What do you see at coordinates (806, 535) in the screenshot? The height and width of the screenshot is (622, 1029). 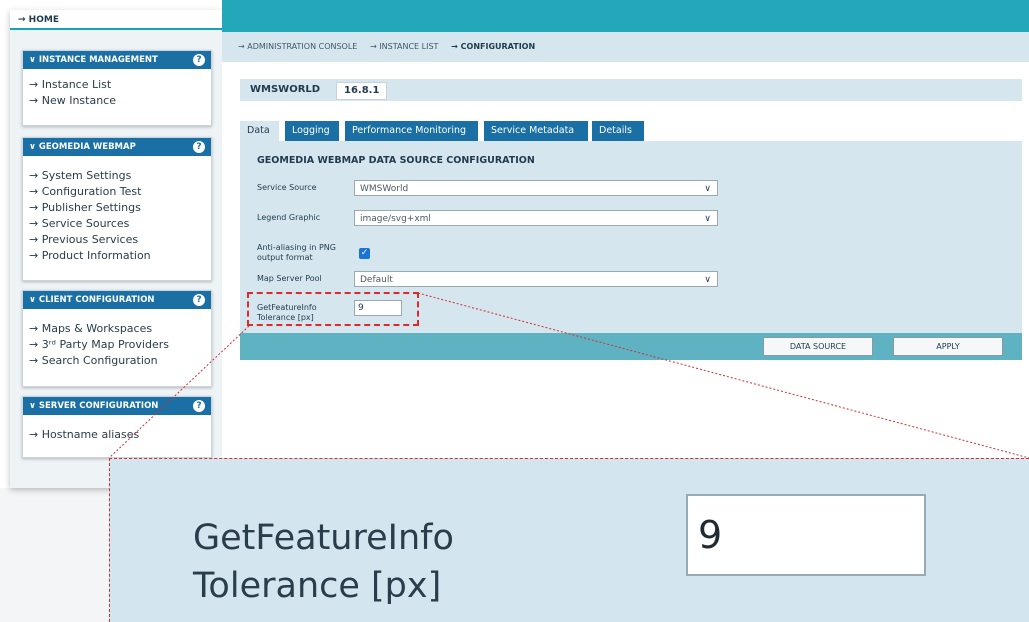 I see `zoom-tolerance-input: 9` at bounding box center [806, 535].